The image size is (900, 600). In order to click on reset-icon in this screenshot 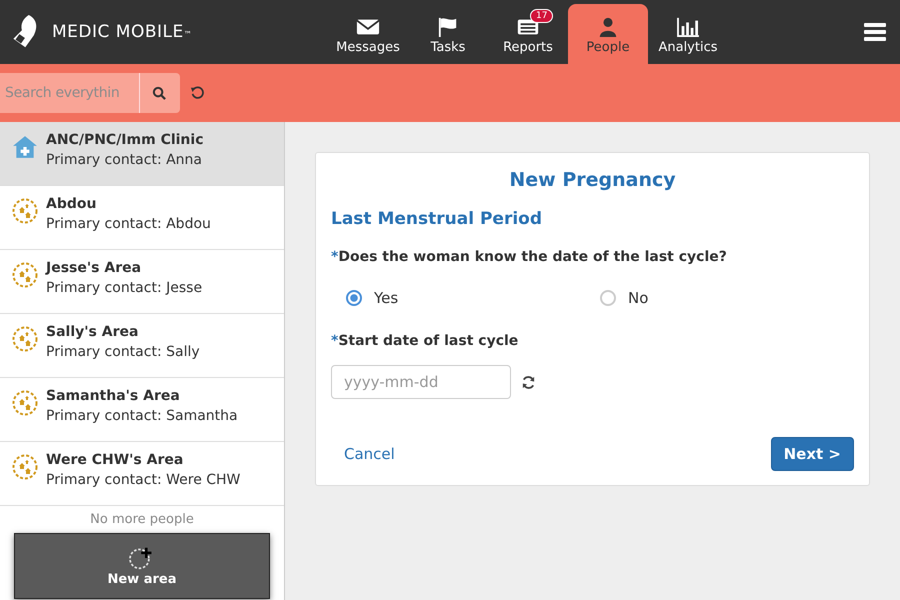, I will do `click(197, 93)`.